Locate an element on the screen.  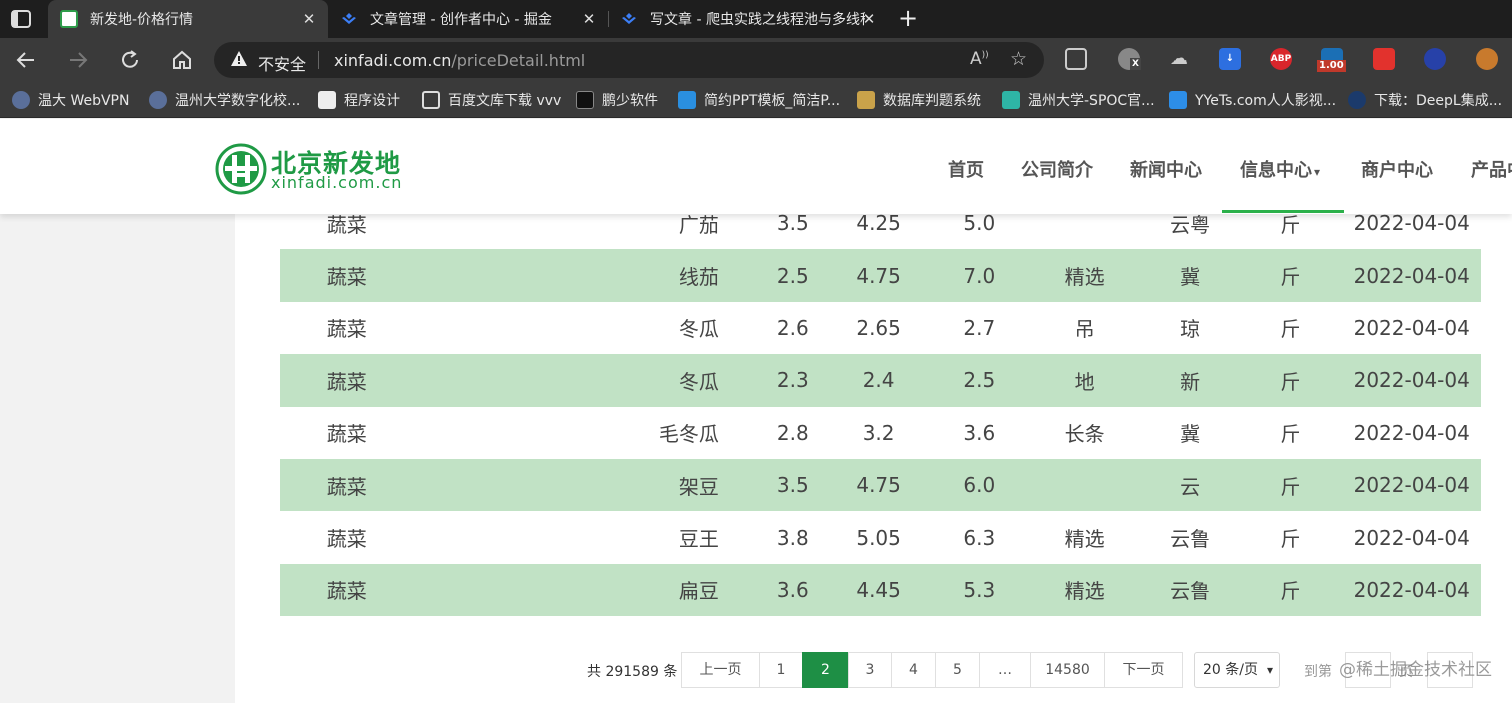
table-cell: 6.0 is located at coordinates (979, 485).